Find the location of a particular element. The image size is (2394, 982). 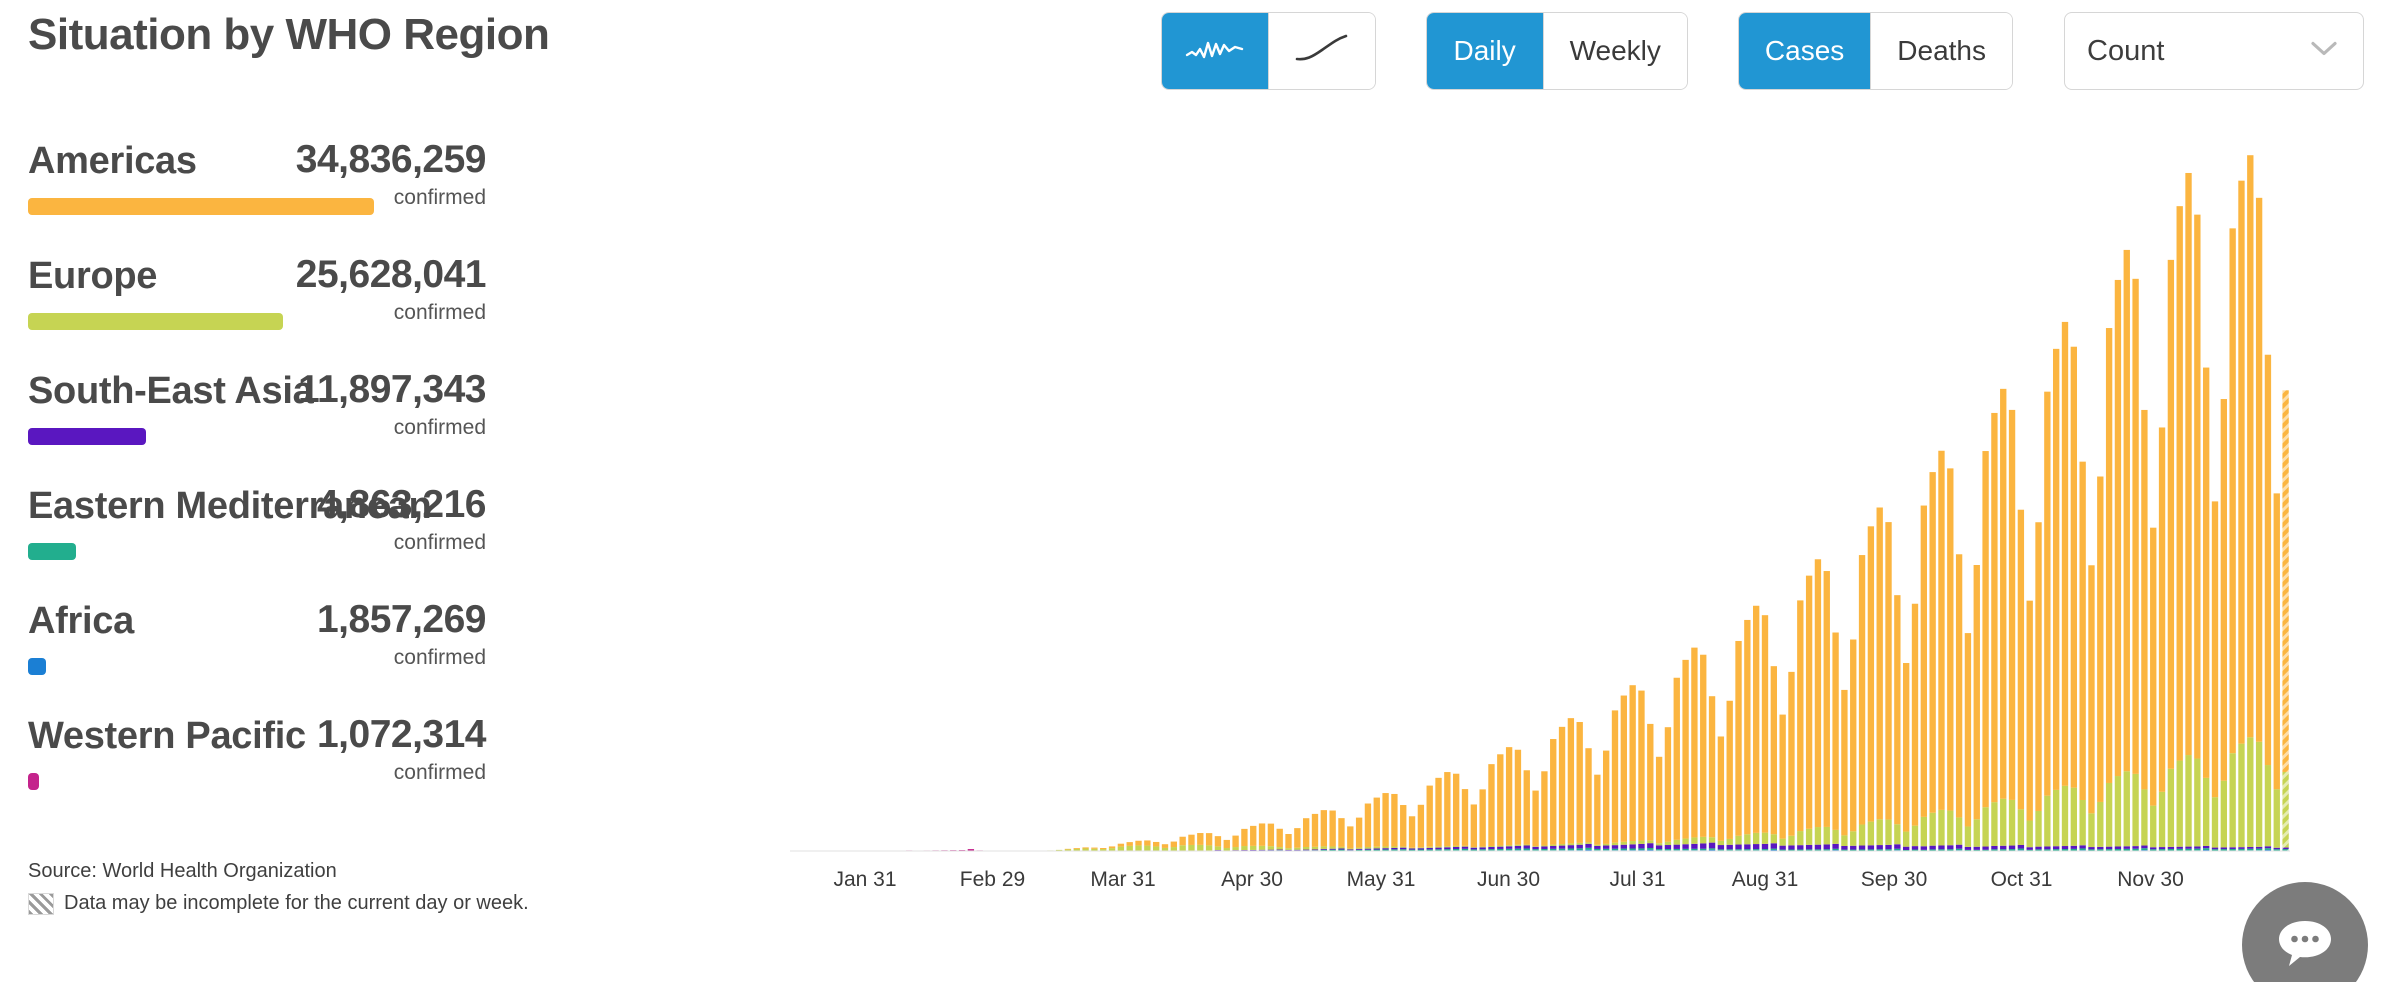

chevron-down-icon is located at coordinates (2324, 51).